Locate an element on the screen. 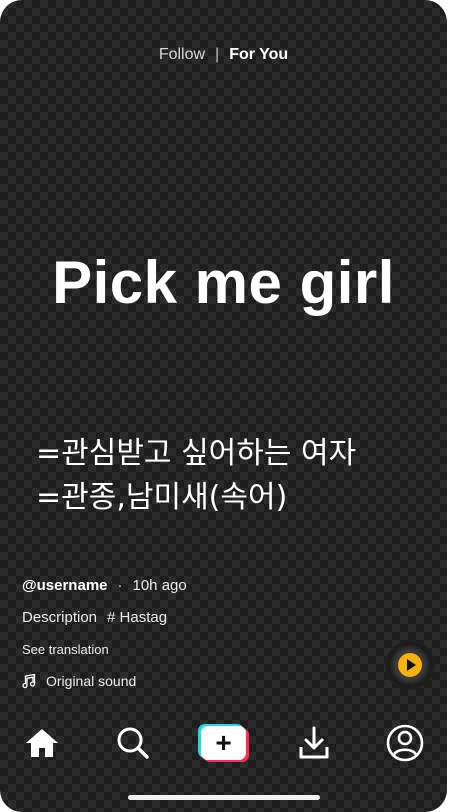  description-row: Description # Hastag is located at coordinates (94, 617).